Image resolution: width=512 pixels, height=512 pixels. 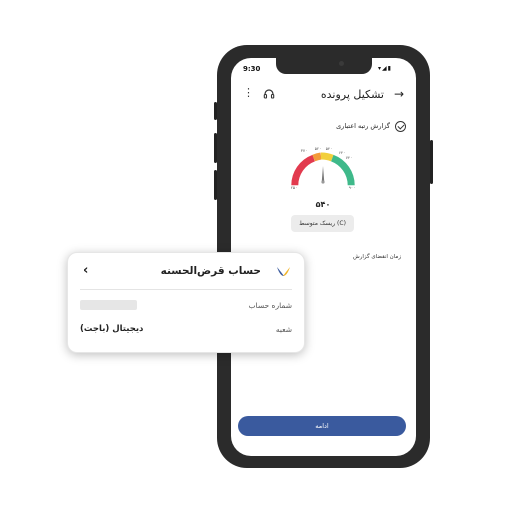 I want to click on gauge-tick-540: ۵۴۰, so click(x=329, y=148).